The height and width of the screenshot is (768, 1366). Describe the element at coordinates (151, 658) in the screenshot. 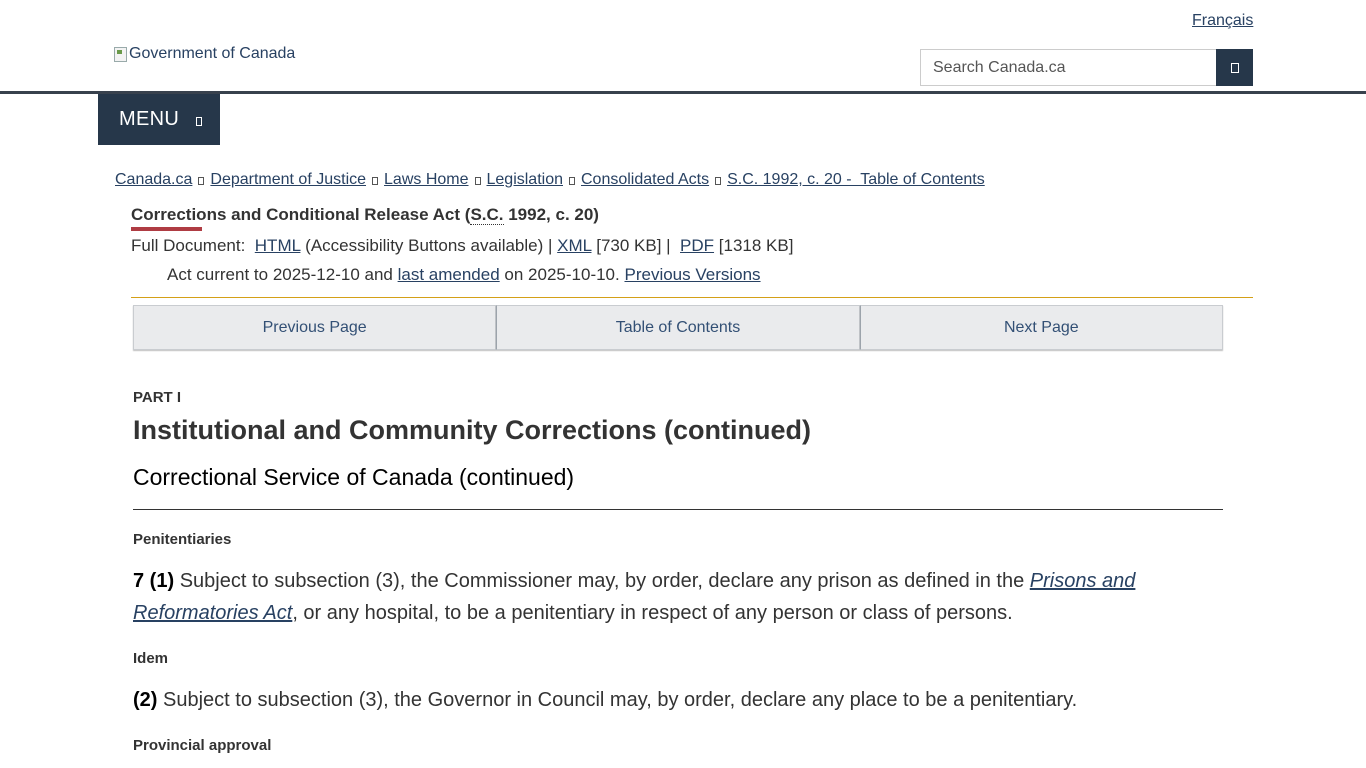

I see `marginal-note-idem: Idem` at that location.